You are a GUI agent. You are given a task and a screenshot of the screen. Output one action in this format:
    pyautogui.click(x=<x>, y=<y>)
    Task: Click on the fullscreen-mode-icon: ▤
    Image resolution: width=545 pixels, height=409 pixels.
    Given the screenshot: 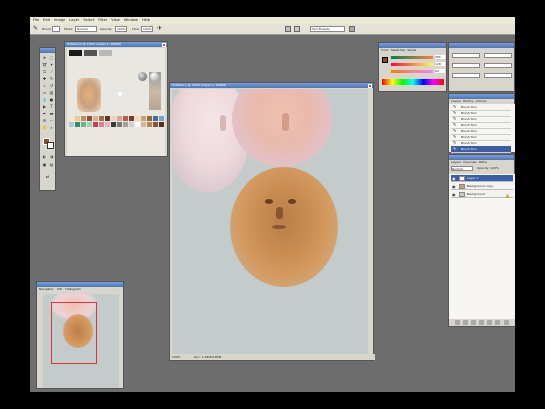 What is the action you would take?
    pyautogui.click(x=51, y=164)
    